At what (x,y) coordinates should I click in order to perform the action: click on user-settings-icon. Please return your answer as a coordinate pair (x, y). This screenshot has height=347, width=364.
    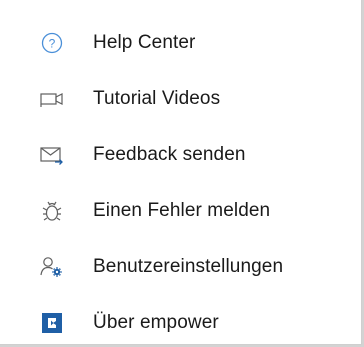
    Looking at the image, I should click on (52, 267).